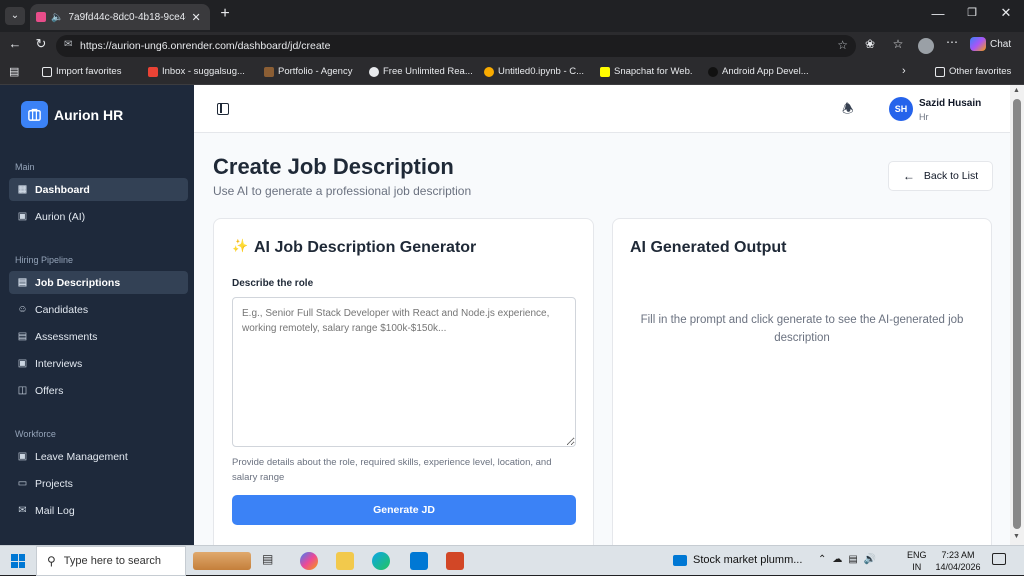  What do you see at coordinates (98, 282) in the screenshot?
I see `sidebar-item-job-descriptions: ▤ Job Descriptions` at bounding box center [98, 282].